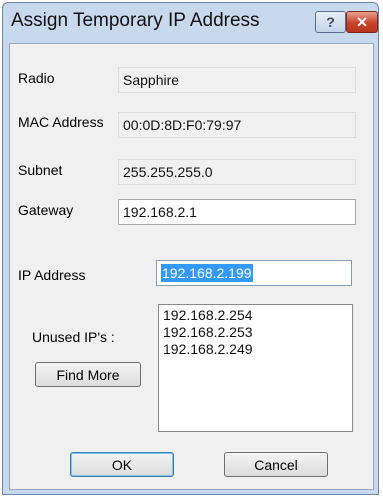 This screenshot has width=383, height=499. Describe the element at coordinates (237, 172) in the screenshot. I see `subnet-value: 255.255.255.0` at that location.